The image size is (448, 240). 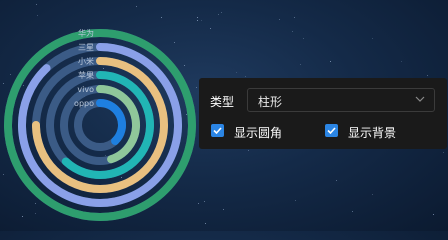 I want to click on round-corner-checkbox, so click(x=217, y=130).